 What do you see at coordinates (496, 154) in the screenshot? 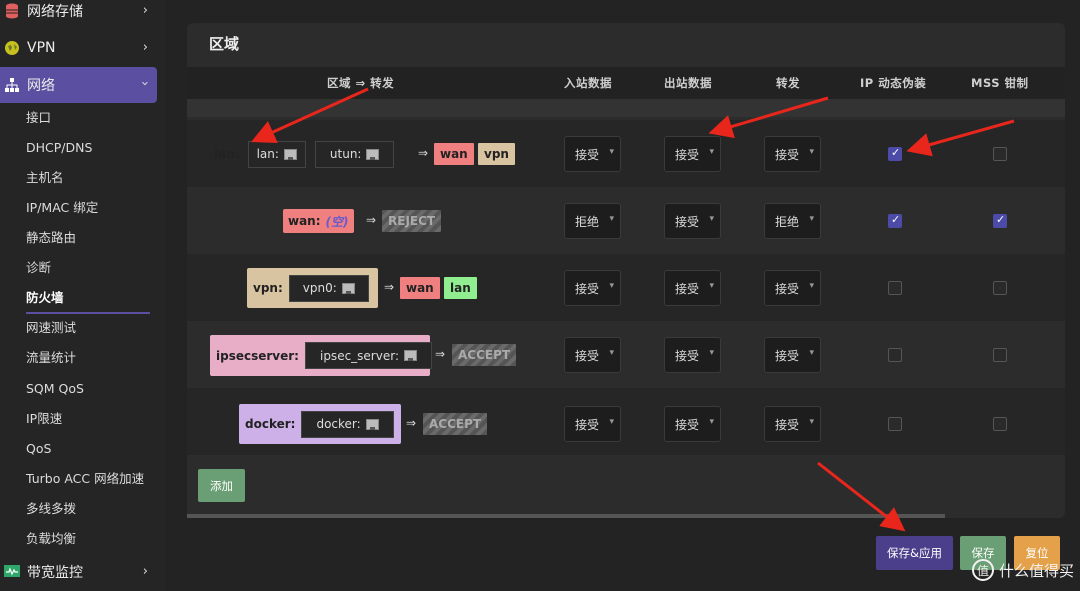
I see `target-tag-vpn: vpn` at bounding box center [496, 154].